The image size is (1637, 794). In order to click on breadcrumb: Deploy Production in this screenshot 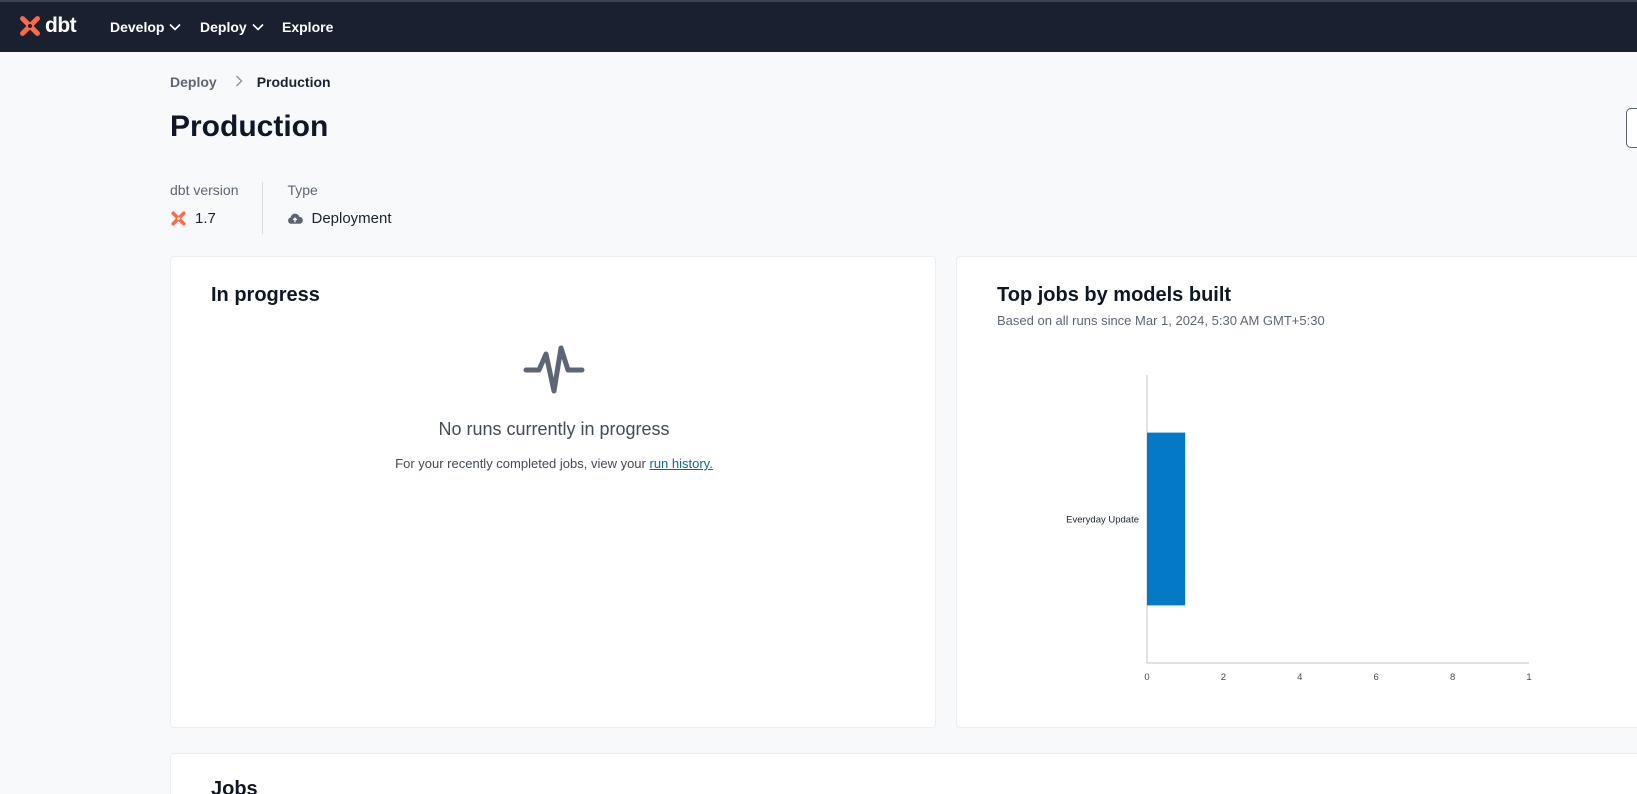, I will do `click(250, 82)`.